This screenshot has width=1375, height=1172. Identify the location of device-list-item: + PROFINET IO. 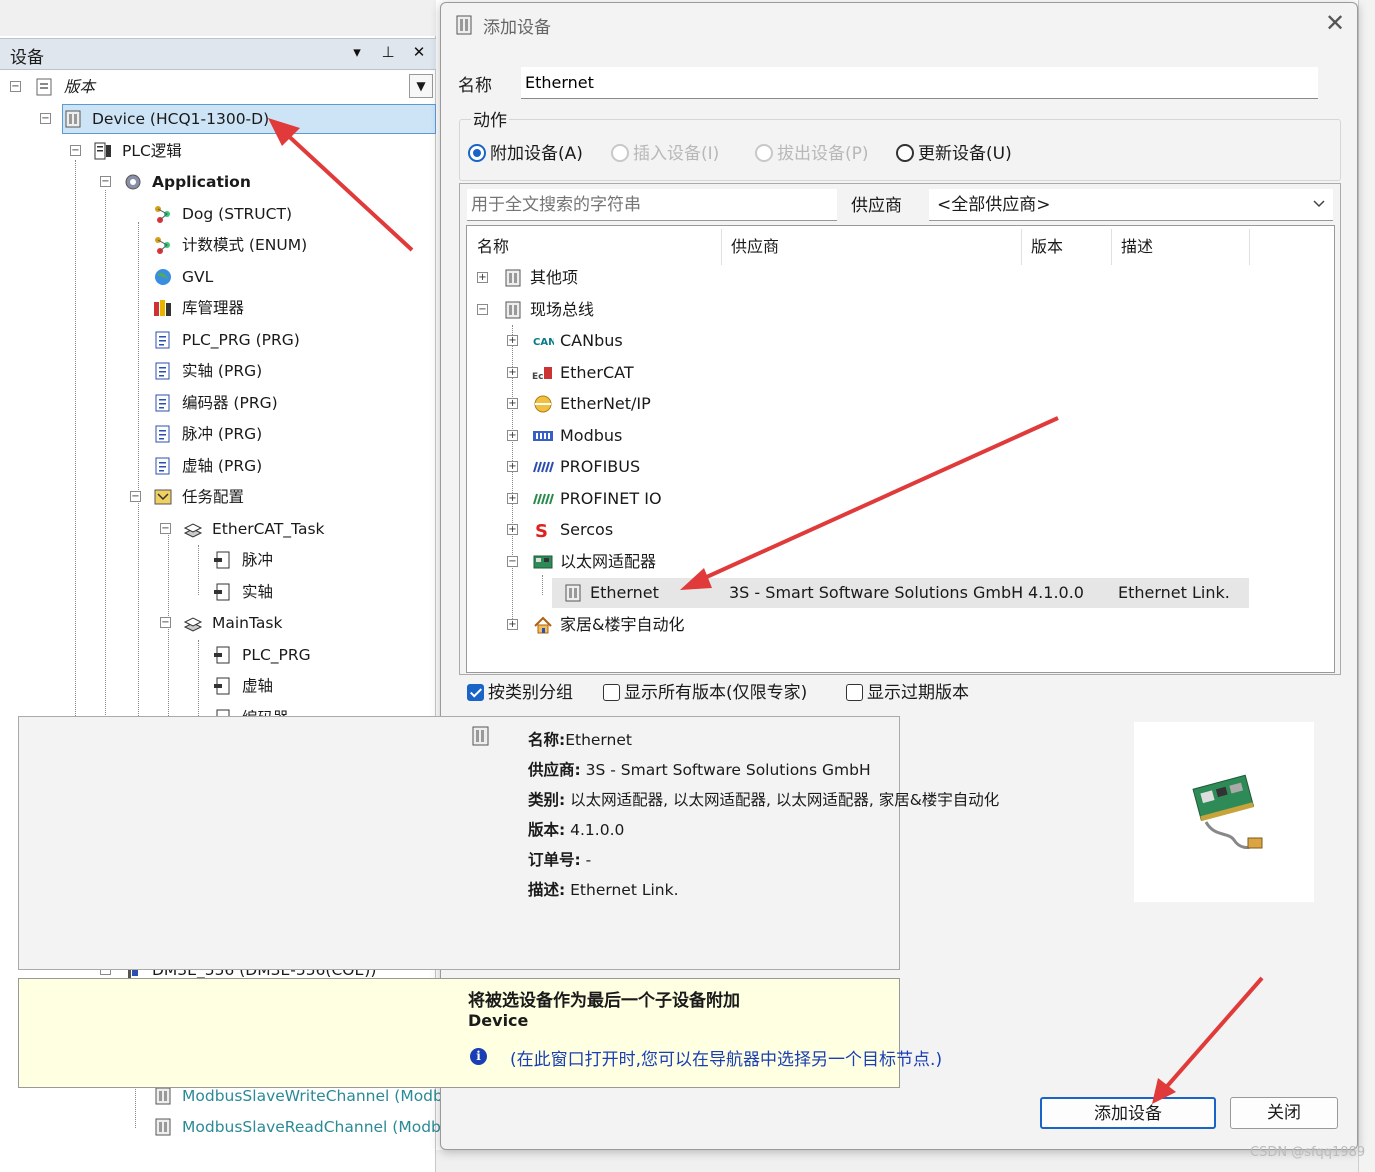
(665, 499).